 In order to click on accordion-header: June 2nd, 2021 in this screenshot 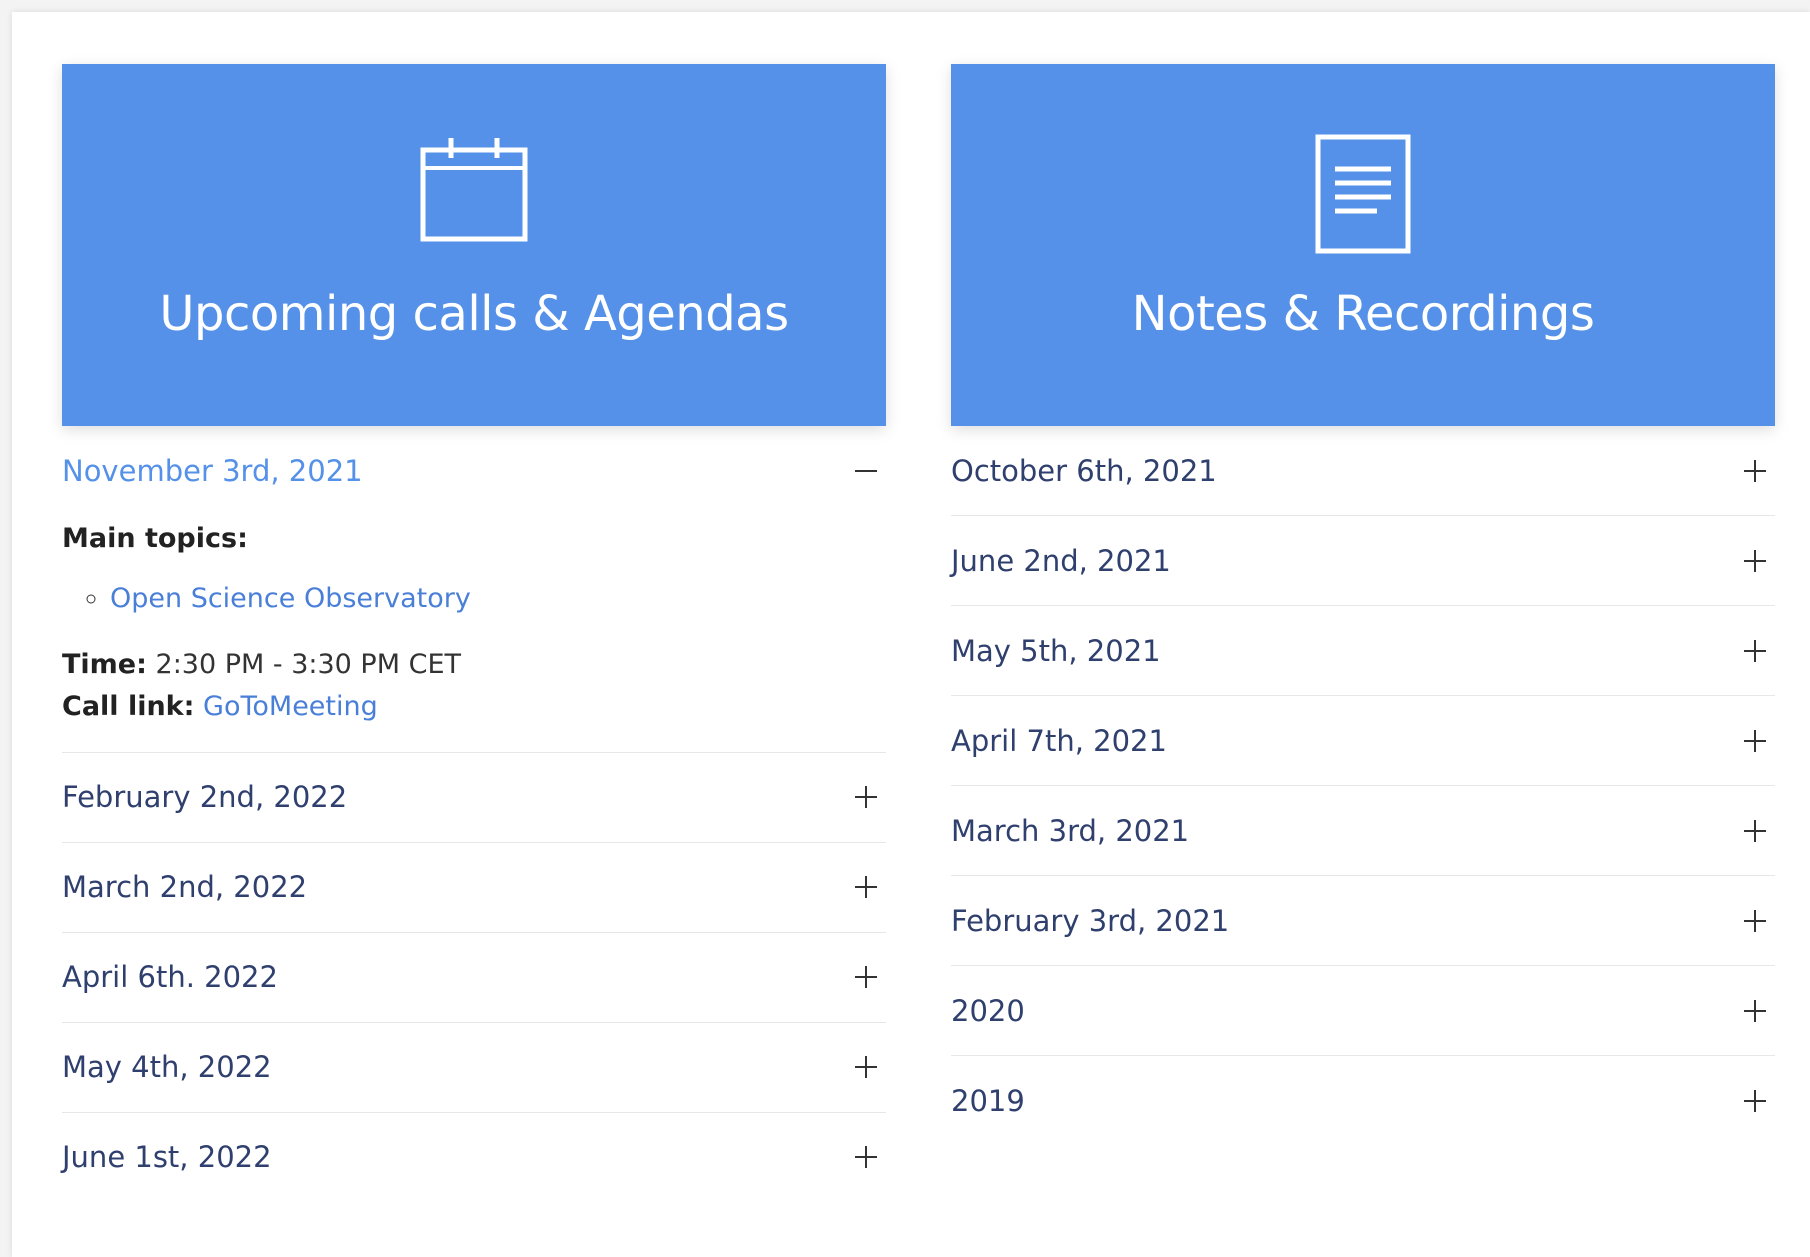, I will do `click(1363, 560)`.